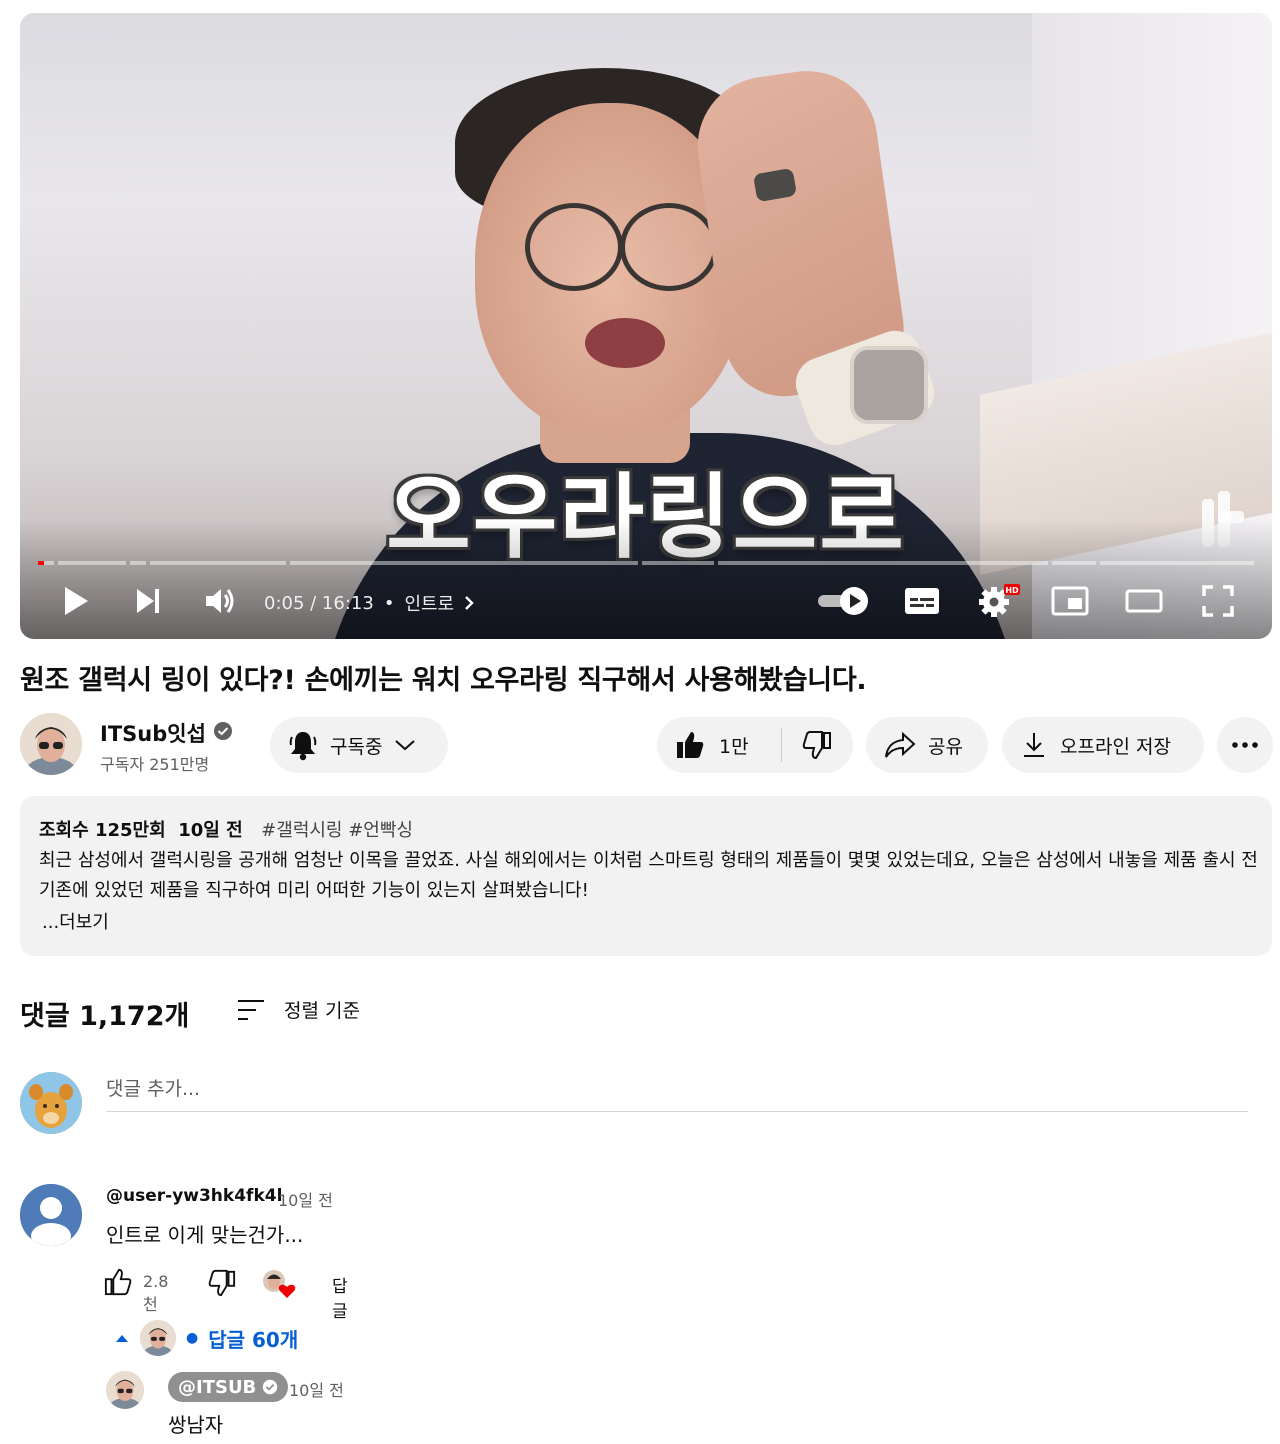 This screenshot has width=1280, height=1444. Describe the element at coordinates (155, 764) in the screenshot. I see `subscriber-count: 구독자 251만명` at that location.